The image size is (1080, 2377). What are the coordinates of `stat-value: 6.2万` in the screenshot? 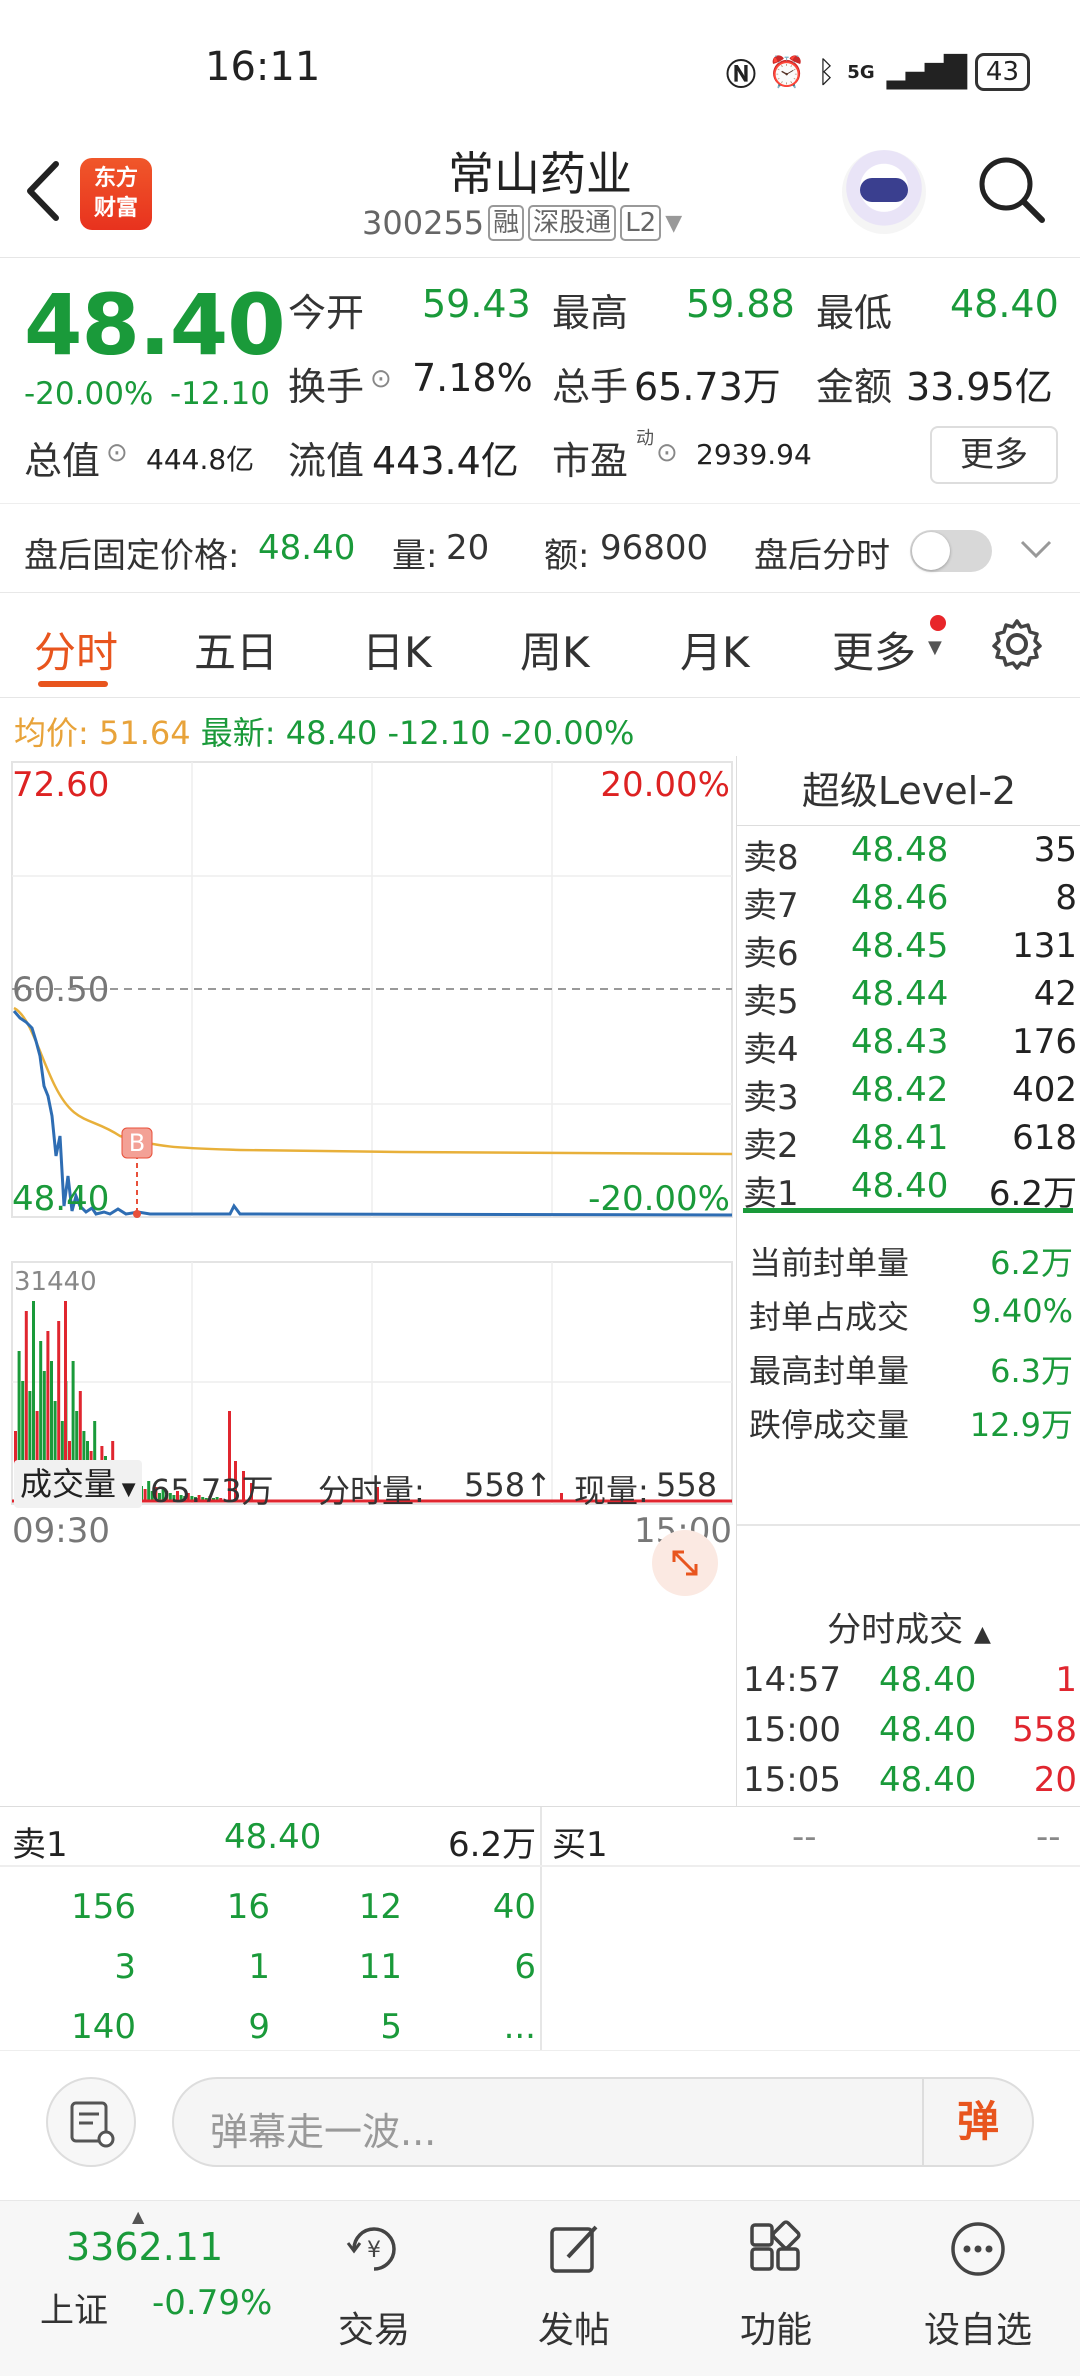 It's located at (1031, 1263).